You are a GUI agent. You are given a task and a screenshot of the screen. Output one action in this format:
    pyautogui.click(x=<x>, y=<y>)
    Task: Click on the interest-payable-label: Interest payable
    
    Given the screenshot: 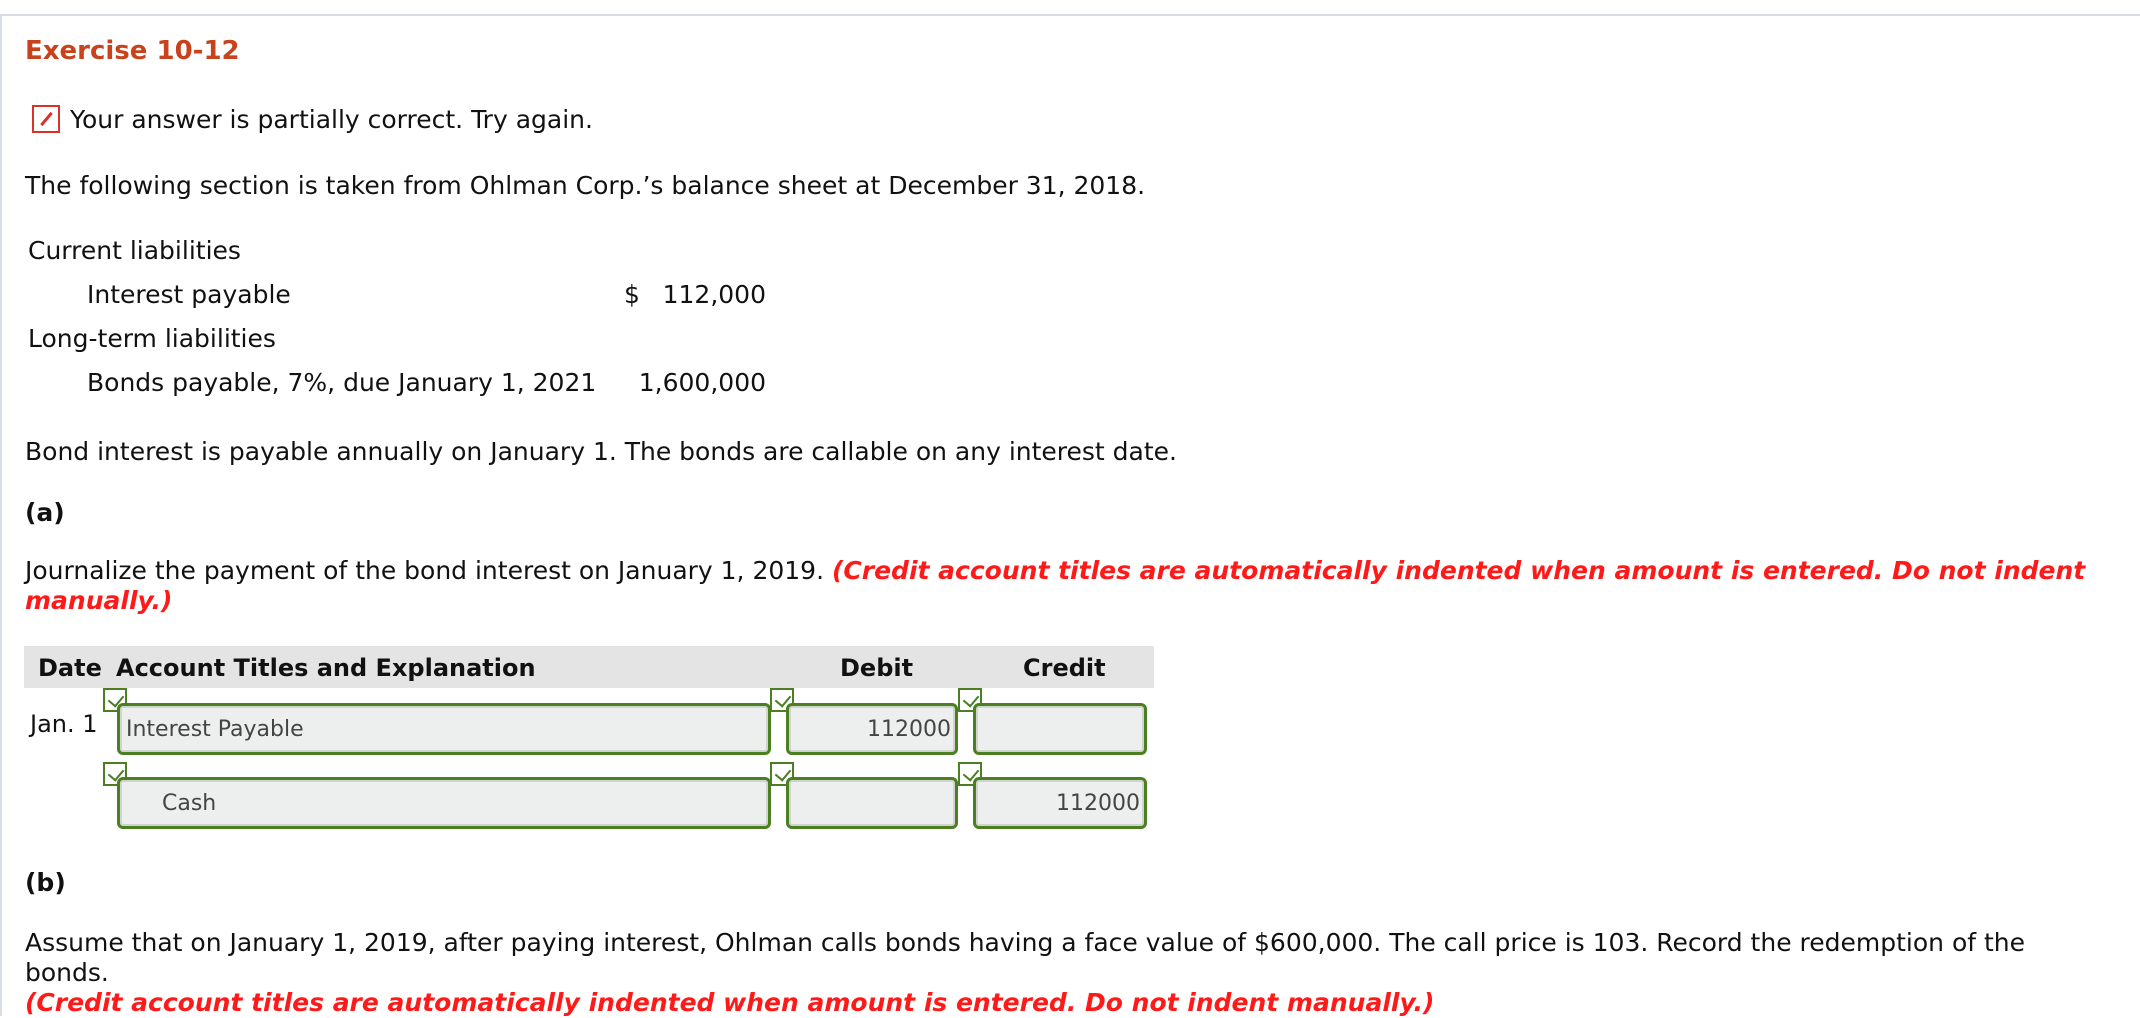 What is the action you would take?
    pyautogui.click(x=189, y=294)
    